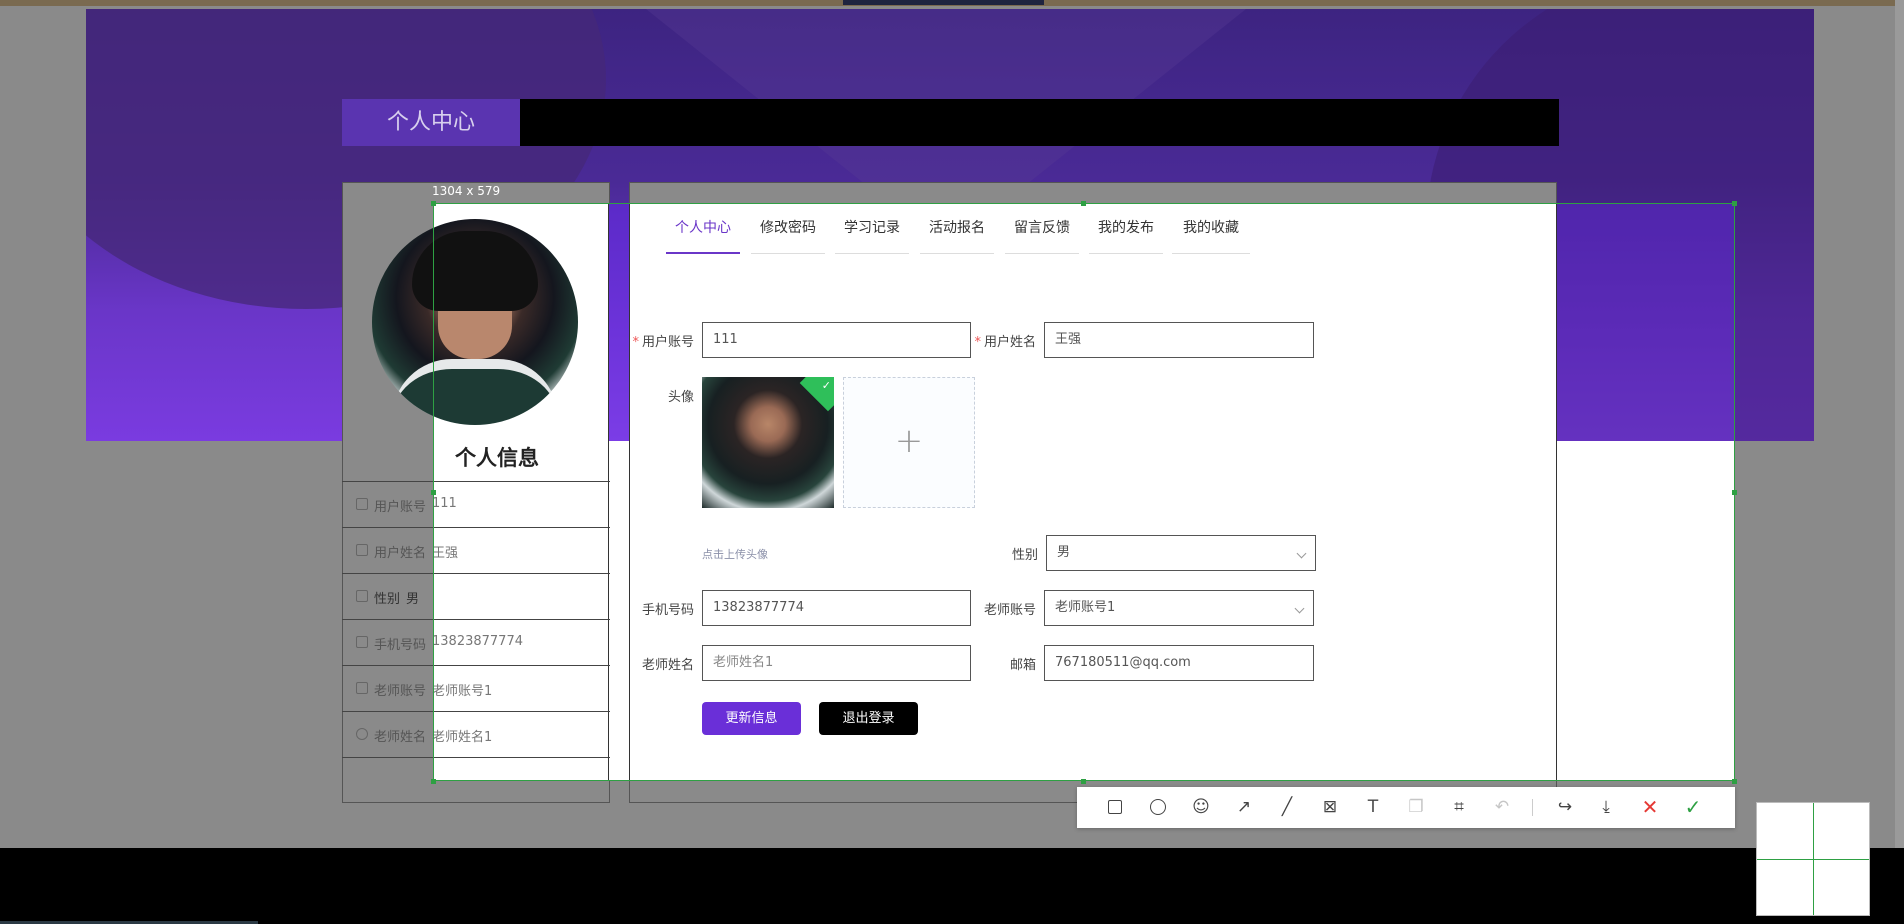 The height and width of the screenshot is (924, 1904). Describe the element at coordinates (1532, 807) in the screenshot. I see `toolbar-divider` at that location.